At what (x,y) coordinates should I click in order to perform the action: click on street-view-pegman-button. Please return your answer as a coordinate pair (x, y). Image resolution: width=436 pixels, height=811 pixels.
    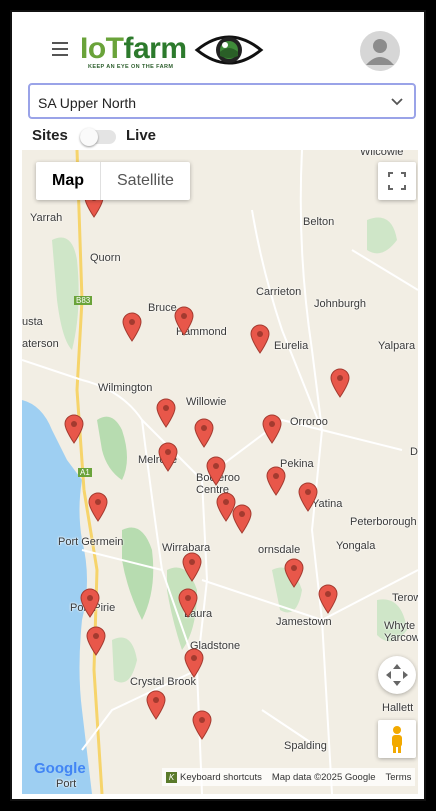
    Looking at the image, I should click on (397, 739).